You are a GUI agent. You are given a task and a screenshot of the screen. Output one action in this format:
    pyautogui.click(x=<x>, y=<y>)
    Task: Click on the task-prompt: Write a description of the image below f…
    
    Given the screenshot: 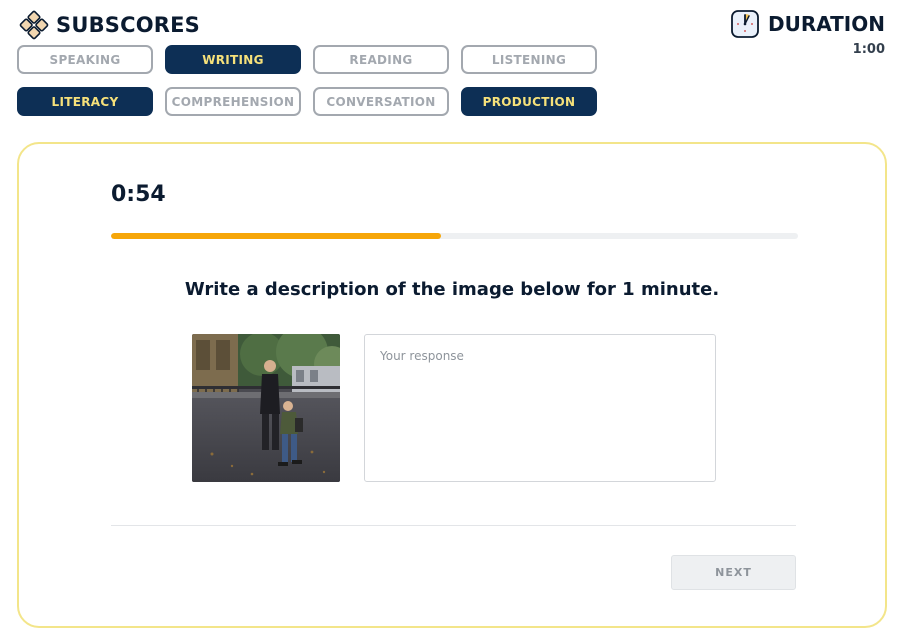 What is the action you would take?
    pyautogui.click(x=452, y=289)
    